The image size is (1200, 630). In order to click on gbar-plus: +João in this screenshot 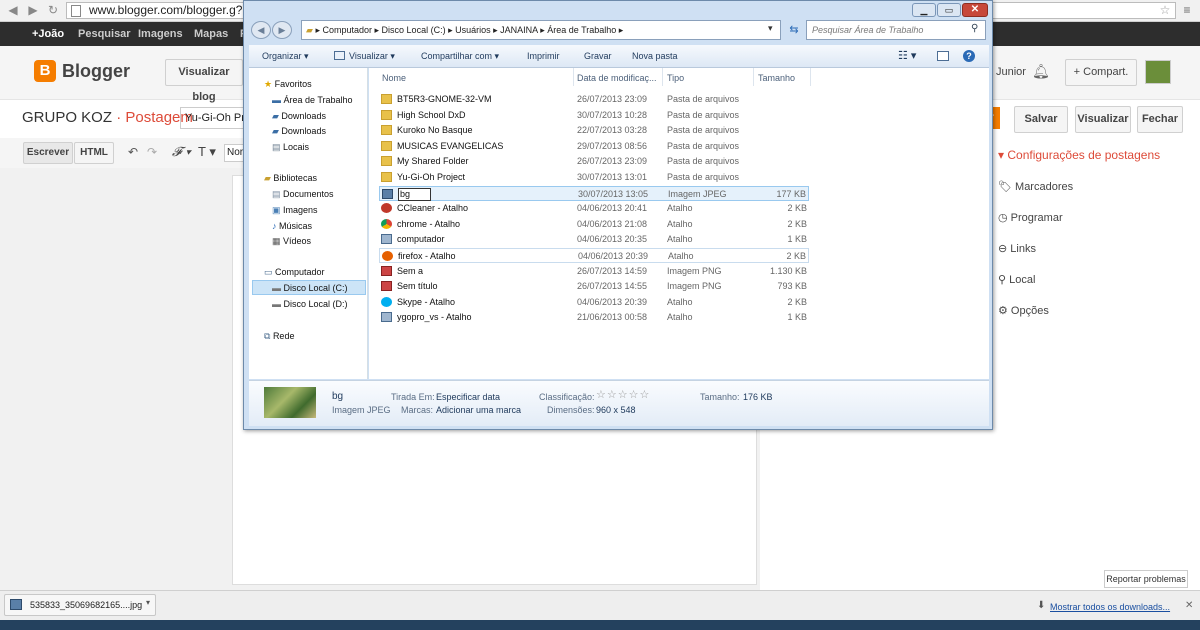, I will do `click(48, 34)`.